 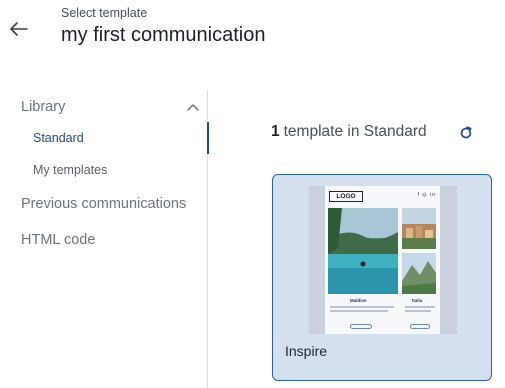 I want to click on thumbnail-caption-left: Maldive, so click(x=358, y=300).